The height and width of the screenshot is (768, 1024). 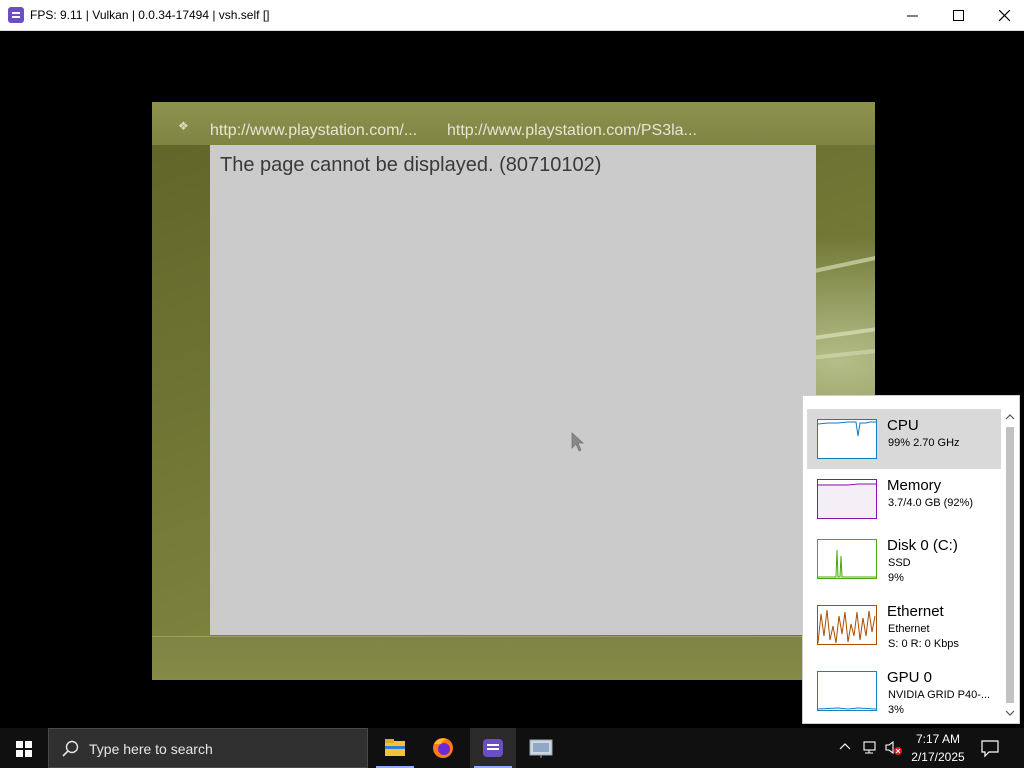 I want to click on maximize-button, so click(x=959, y=15).